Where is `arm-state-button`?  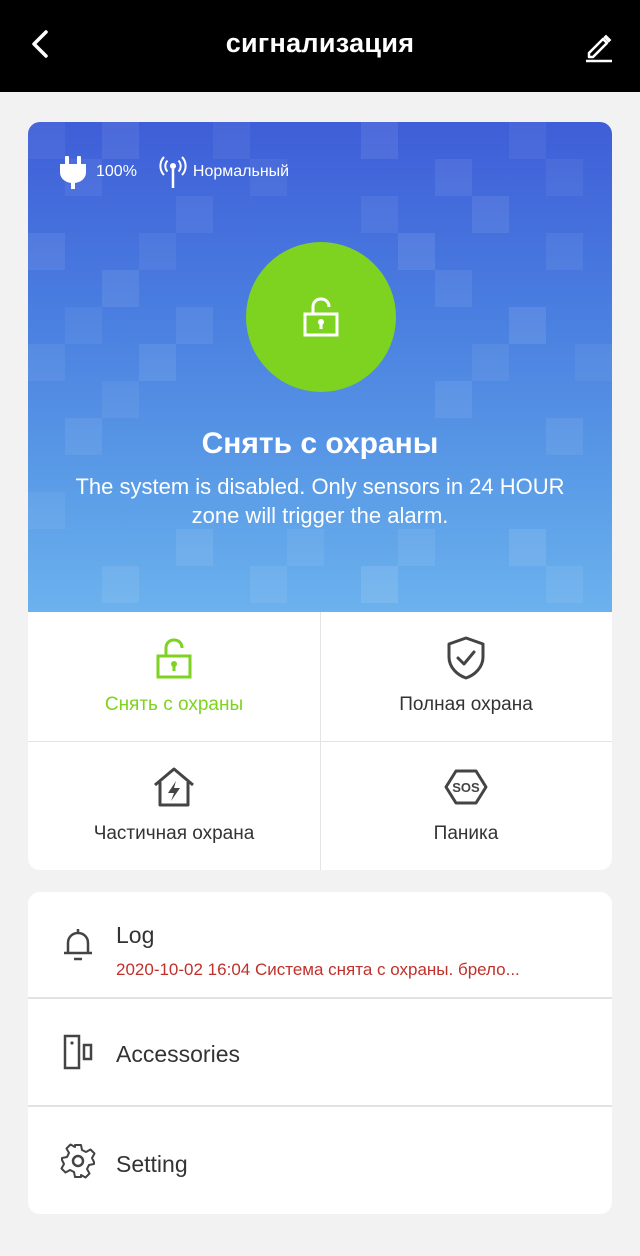 arm-state-button is located at coordinates (321, 317).